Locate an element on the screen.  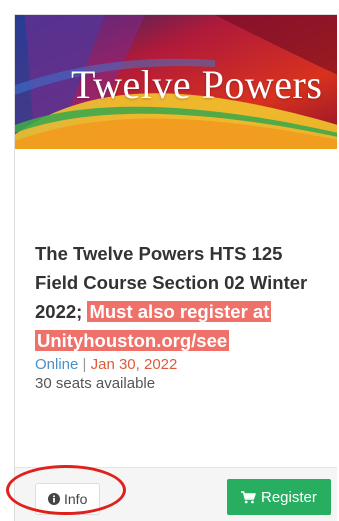
event-location: Online is located at coordinates (57, 364).